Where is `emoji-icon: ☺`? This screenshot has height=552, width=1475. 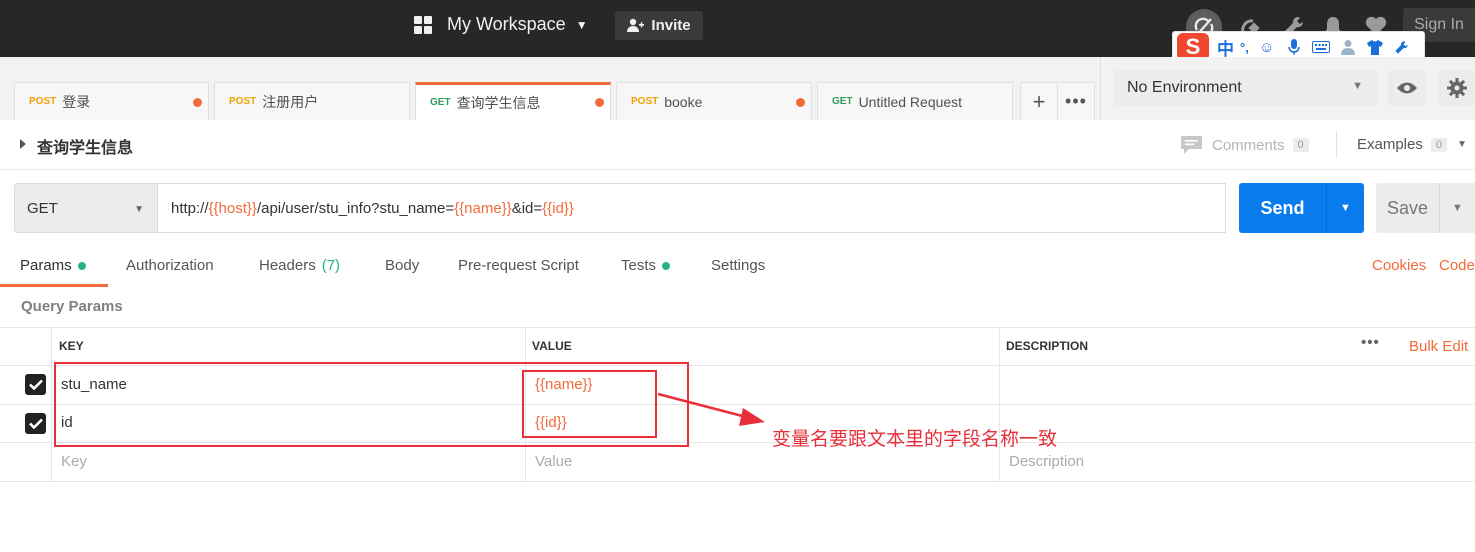 emoji-icon: ☺ is located at coordinates (1267, 47).